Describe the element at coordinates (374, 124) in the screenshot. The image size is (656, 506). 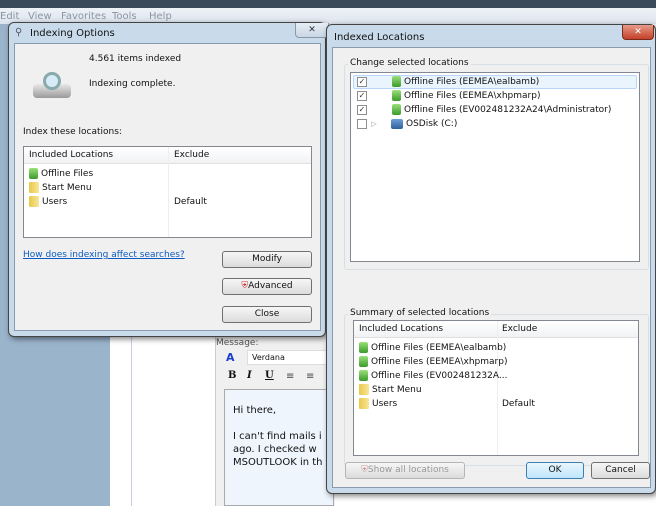
I see `expand-arrow-icon: ▷` at that location.